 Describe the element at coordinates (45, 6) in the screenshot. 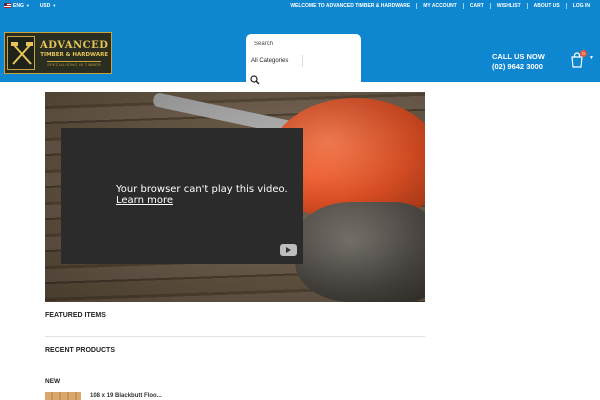

I see `currency-label: USD` at that location.